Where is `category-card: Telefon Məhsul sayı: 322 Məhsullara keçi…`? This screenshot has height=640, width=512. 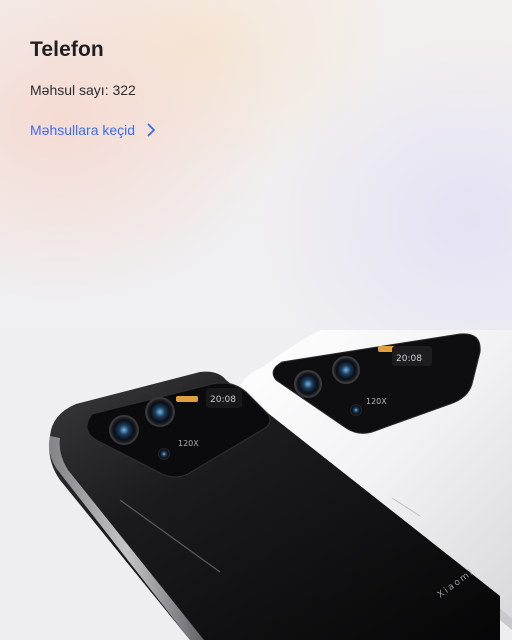
category-card: Telefon Məhsul sayı: 322 Məhsullara keçi… is located at coordinates (93, 88).